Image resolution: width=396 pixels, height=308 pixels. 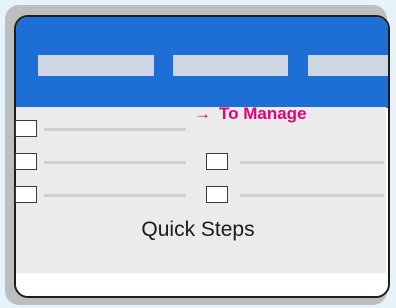 I want to click on right-arrow-icon: →, so click(x=202, y=113).